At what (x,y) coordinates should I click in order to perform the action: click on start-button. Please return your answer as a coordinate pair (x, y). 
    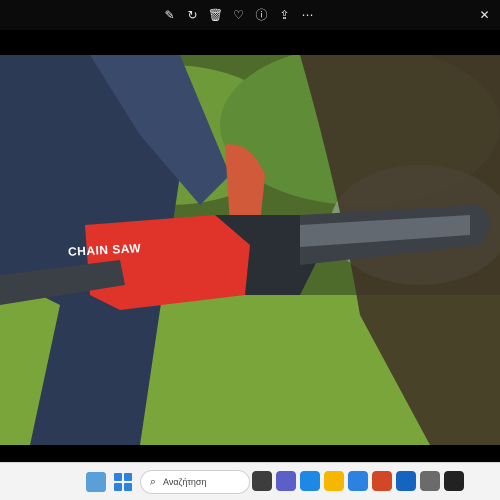
    Looking at the image, I should click on (123, 482).